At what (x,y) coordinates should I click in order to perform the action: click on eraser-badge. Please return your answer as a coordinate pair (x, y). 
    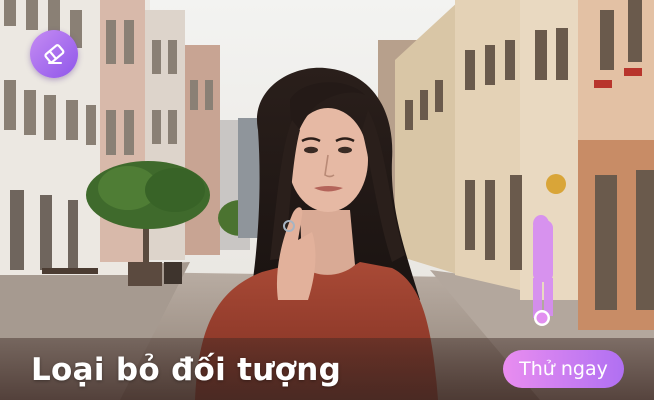
    Looking at the image, I should click on (54, 54).